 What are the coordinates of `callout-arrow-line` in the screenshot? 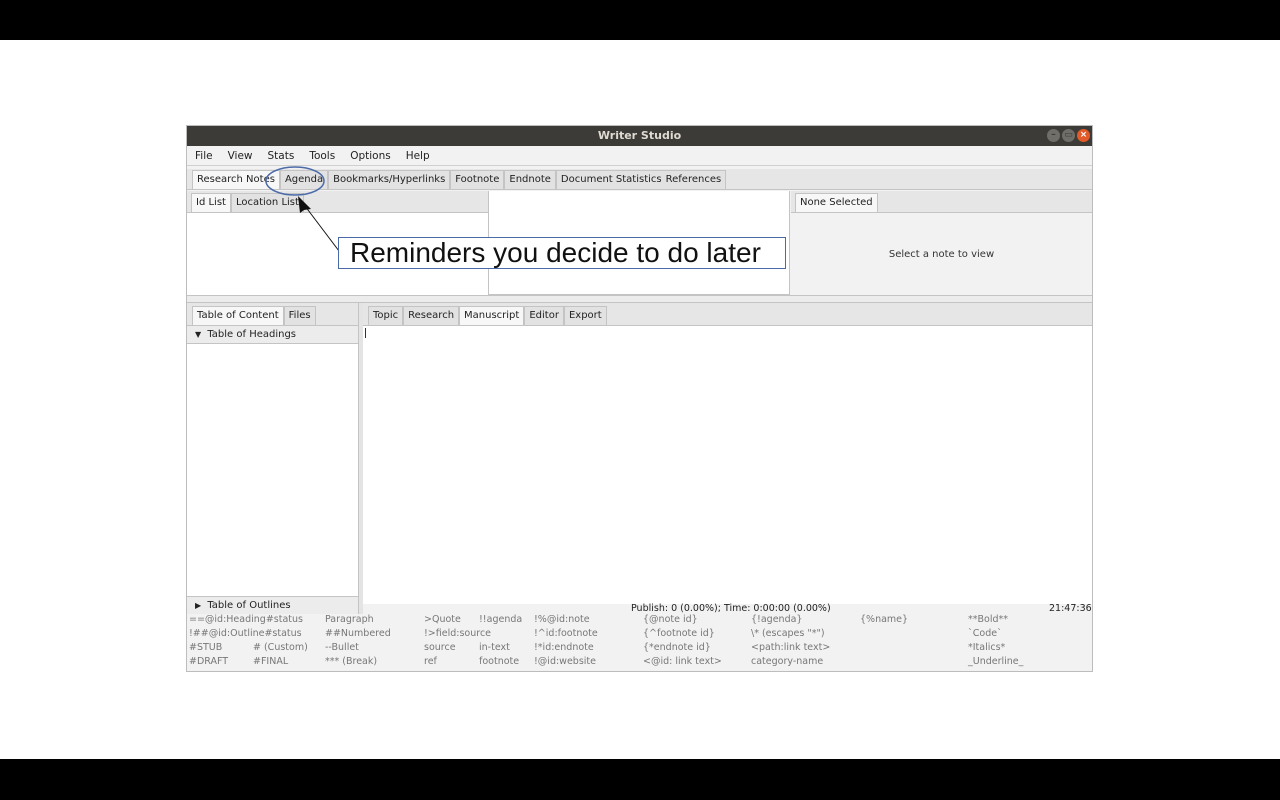 It's located at (322, 228).